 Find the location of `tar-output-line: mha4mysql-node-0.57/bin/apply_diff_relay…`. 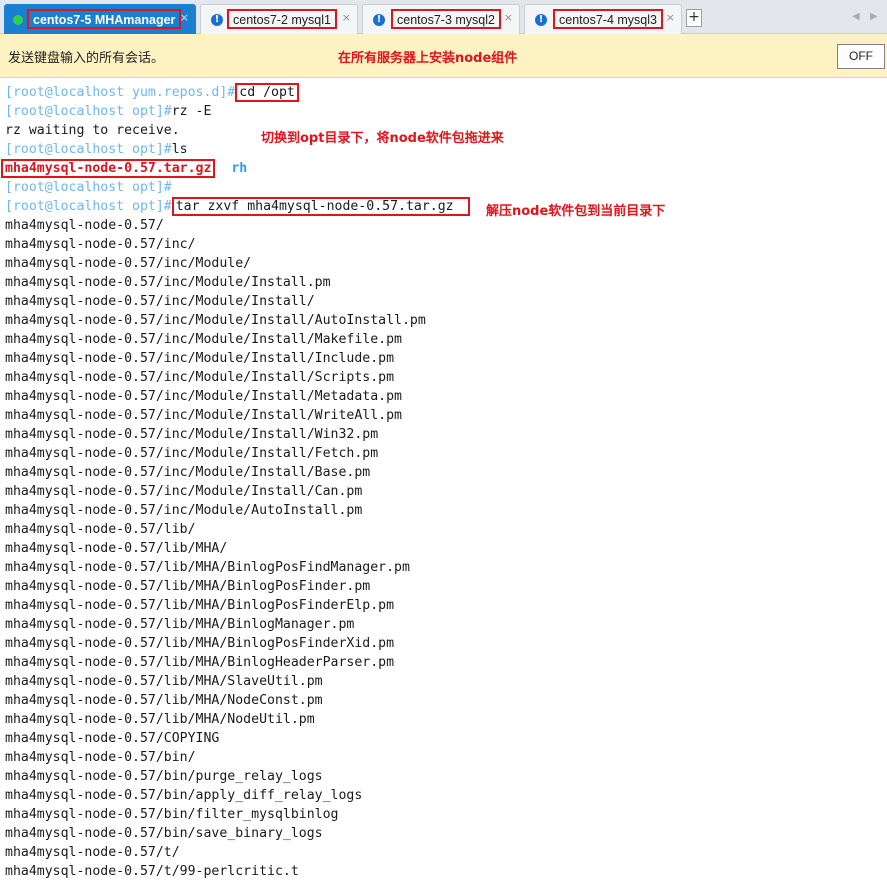

tar-output-line: mha4mysql-node-0.57/bin/apply_diff_relay… is located at coordinates (184, 795).